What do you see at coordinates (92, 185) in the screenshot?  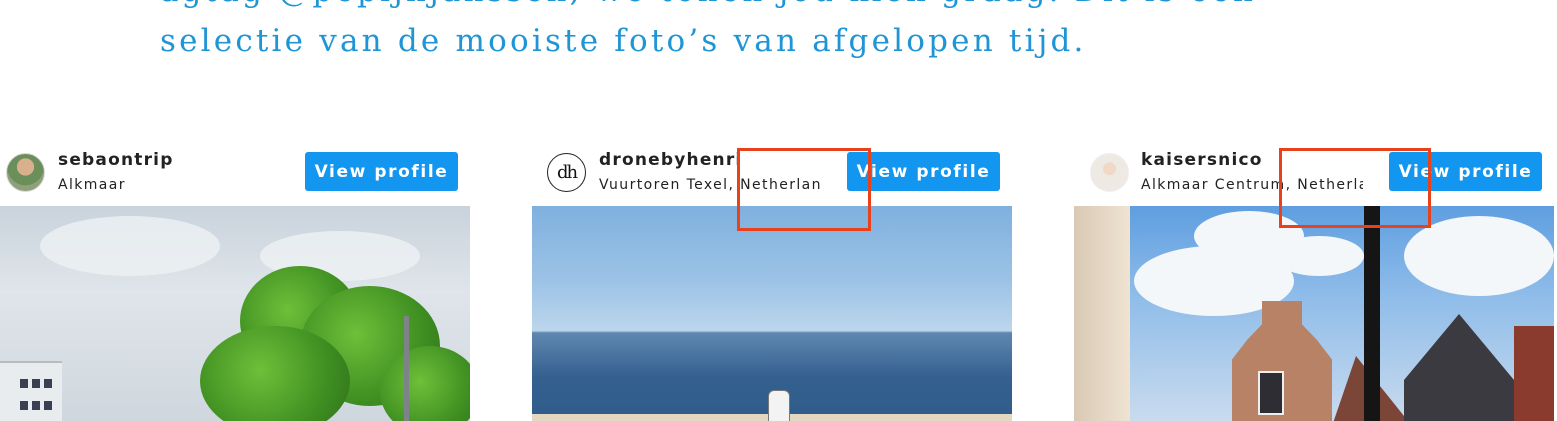 I see `location: Alkmaar` at bounding box center [92, 185].